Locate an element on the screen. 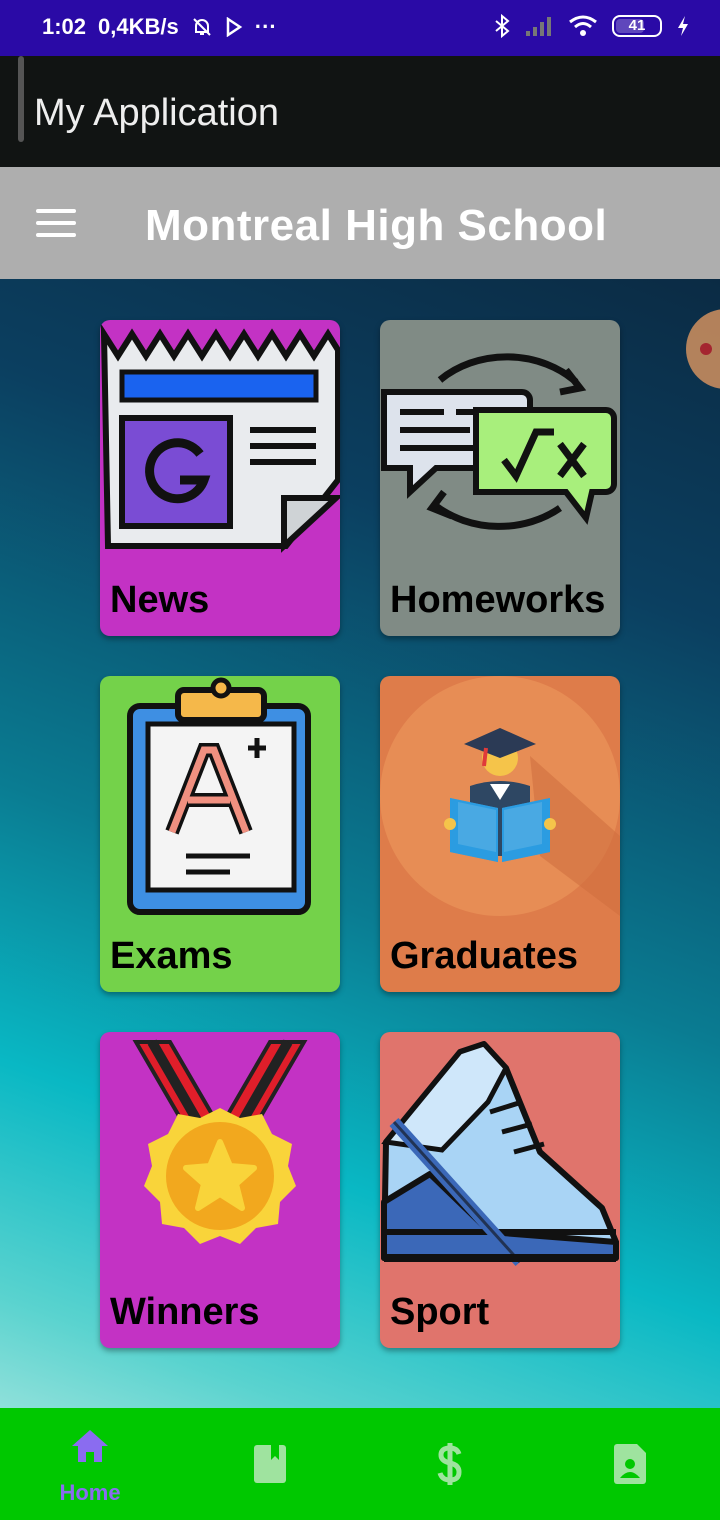  nav-home-label: Home is located at coordinates (90, 1492).